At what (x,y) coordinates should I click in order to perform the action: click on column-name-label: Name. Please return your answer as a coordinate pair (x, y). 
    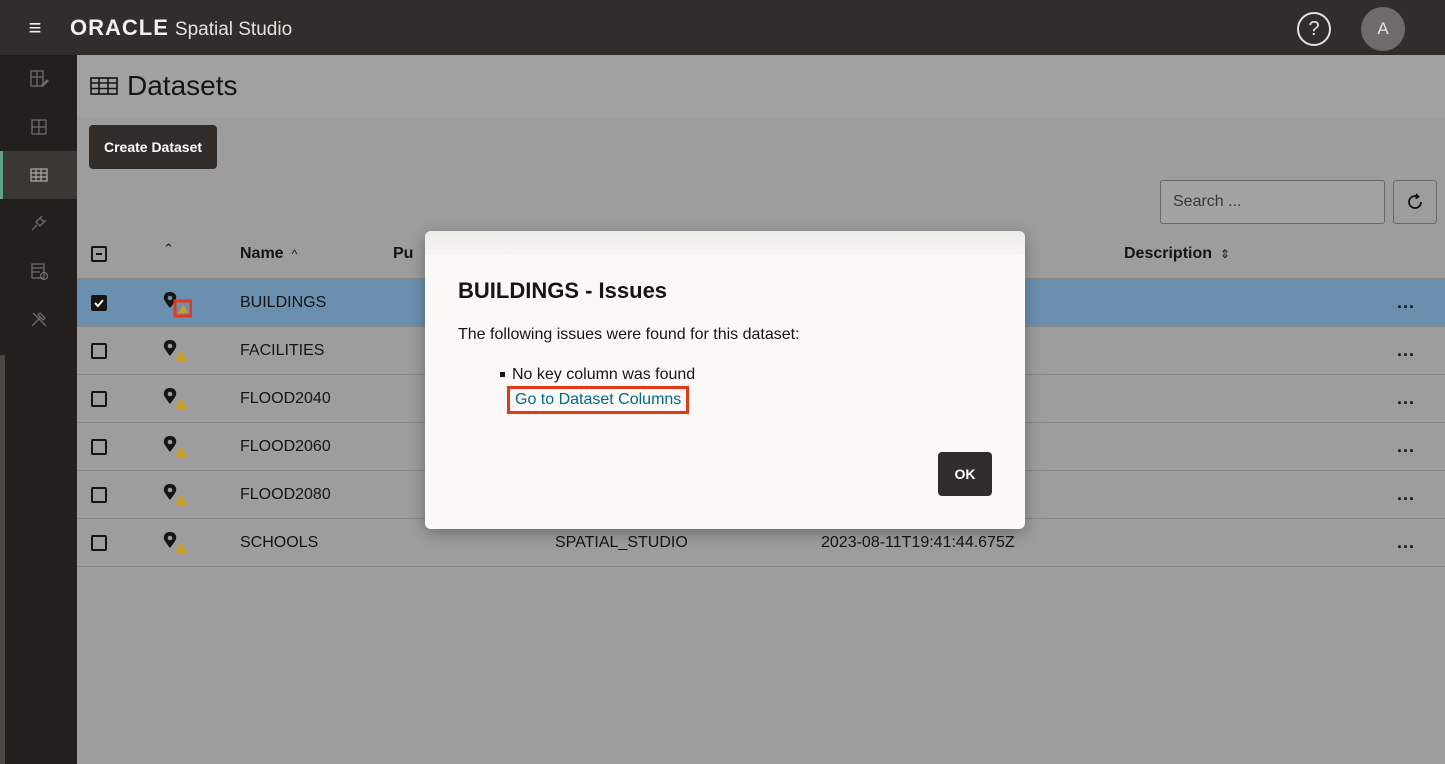
    Looking at the image, I should click on (262, 253).